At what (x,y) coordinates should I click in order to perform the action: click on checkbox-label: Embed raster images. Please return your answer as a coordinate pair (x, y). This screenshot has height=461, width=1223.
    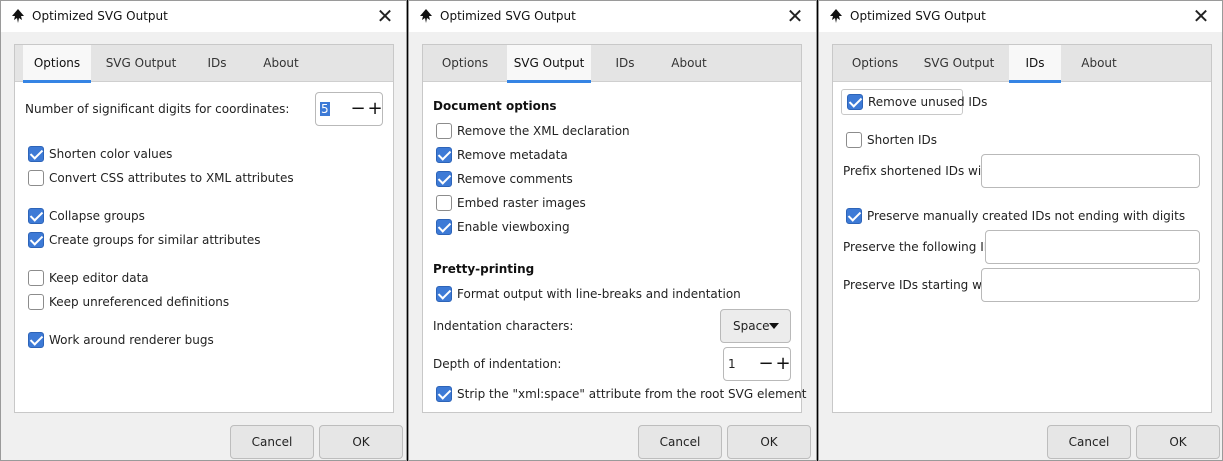
    Looking at the image, I should click on (521, 203).